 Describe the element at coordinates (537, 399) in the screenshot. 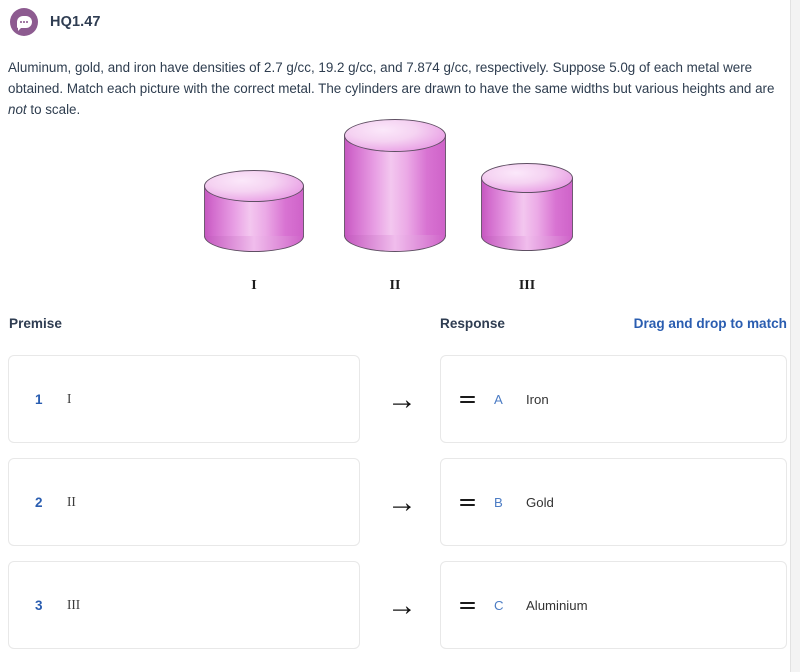

I see `response-label: Iron` at that location.